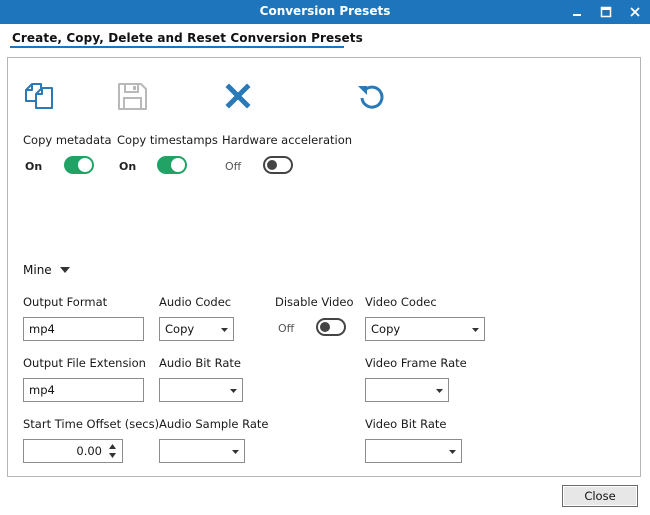 The width and height of the screenshot is (650, 515). What do you see at coordinates (89, 451) in the screenshot?
I see `start-time-offset-value: 0.00` at bounding box center [89, 451].